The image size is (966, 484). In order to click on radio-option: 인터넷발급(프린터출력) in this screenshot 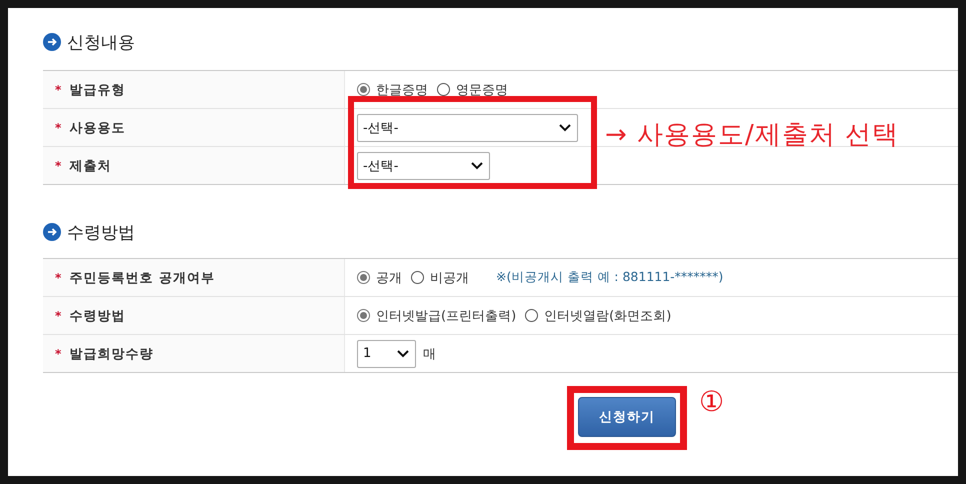, I will do `click(436, 315)`.